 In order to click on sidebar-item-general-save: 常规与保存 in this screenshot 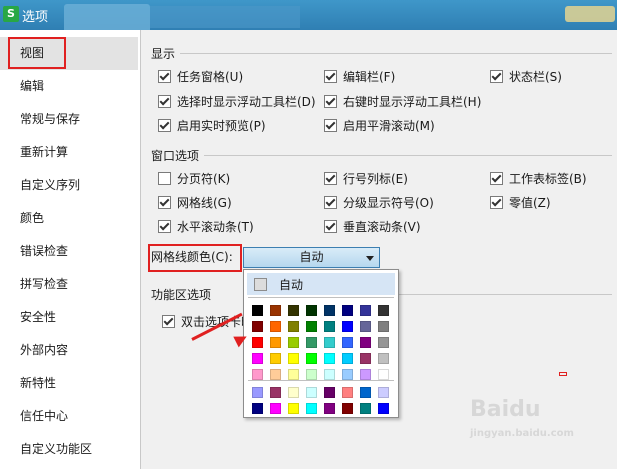, I will do `click(69, 119)`.